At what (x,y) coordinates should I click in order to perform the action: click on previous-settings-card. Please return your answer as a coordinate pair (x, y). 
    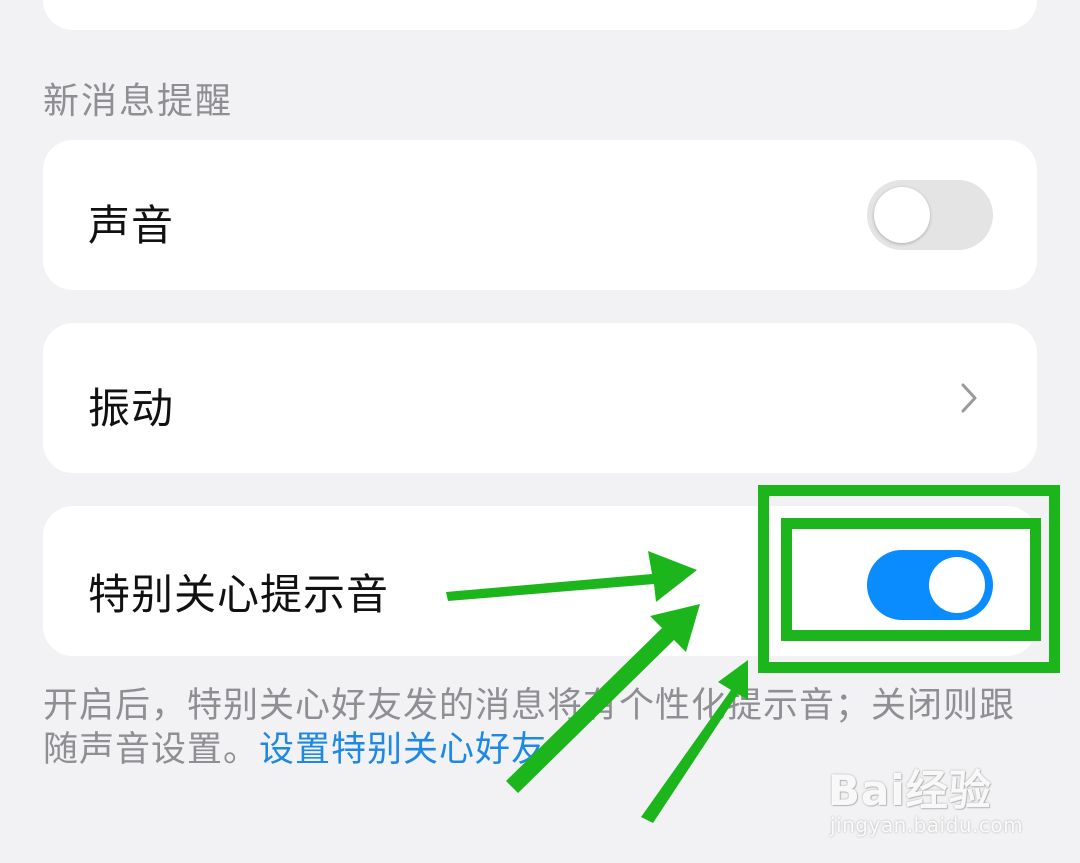
    Looking at the image, I should click on (540, 15).